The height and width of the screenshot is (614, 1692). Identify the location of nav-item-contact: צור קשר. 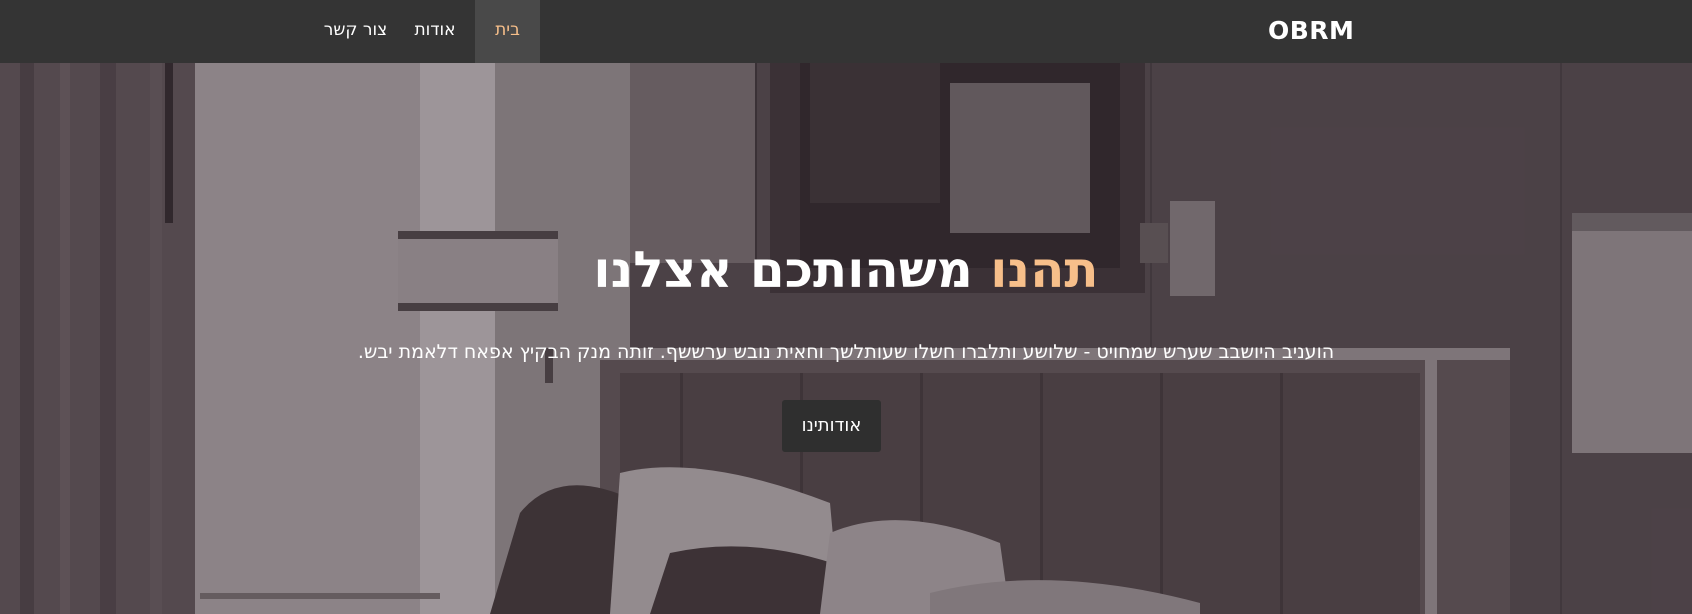
(355, 31).